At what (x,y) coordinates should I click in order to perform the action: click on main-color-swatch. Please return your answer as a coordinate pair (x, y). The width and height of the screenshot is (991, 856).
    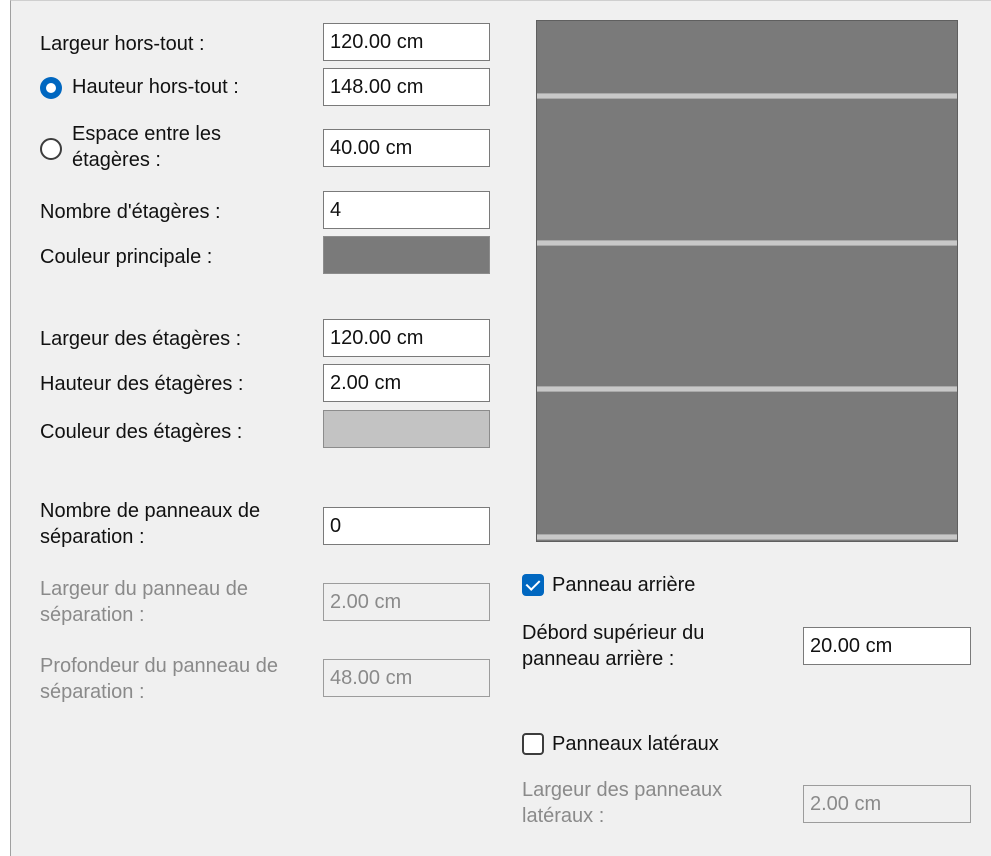
    Looking at the image, I should click on (406, 255).